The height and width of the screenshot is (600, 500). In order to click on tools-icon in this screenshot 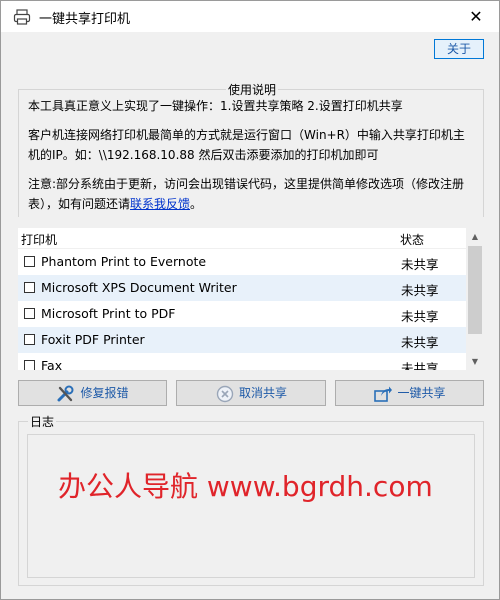, I will do `click(65, 393)`.